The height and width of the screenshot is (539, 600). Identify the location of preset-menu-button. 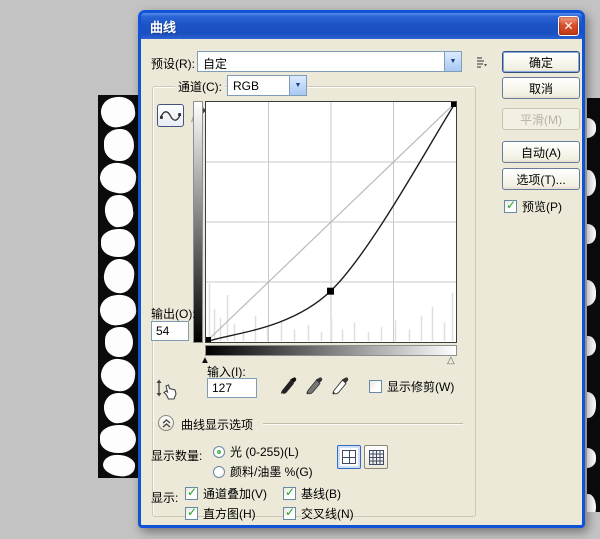
(481, 62).